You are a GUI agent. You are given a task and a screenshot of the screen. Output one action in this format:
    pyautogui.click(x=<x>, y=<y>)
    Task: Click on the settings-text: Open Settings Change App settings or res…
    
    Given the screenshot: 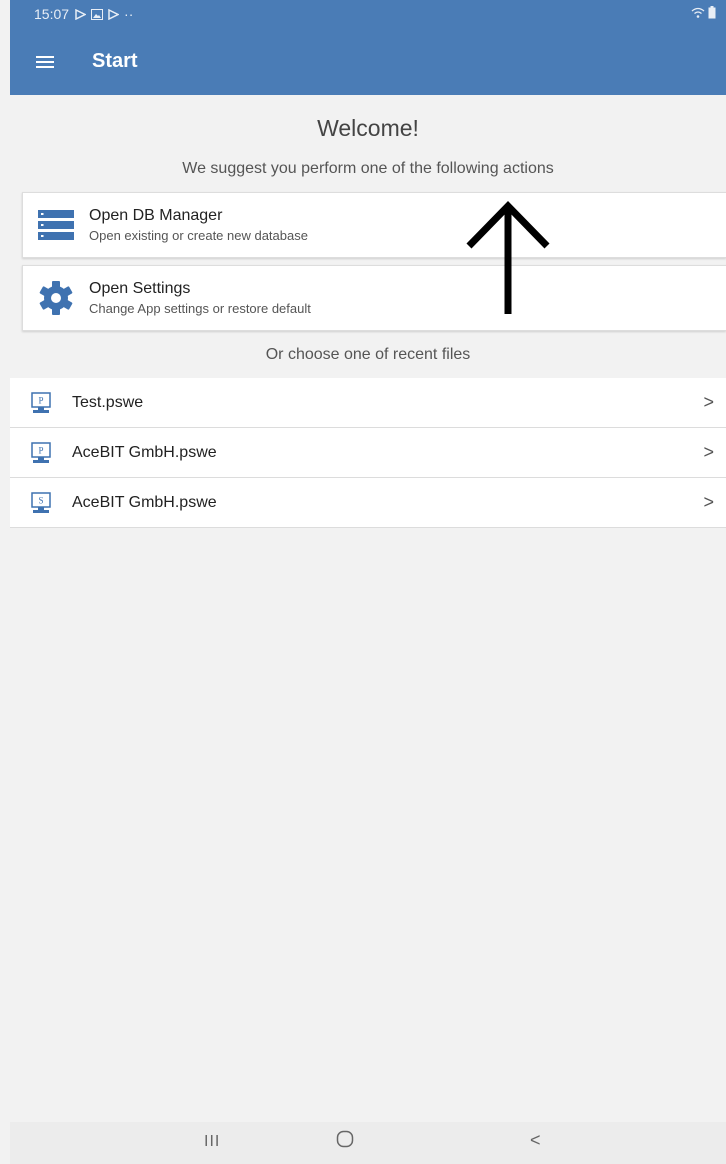 What is the action you would take?
    pyautogui.click(x=200, y=298)
    